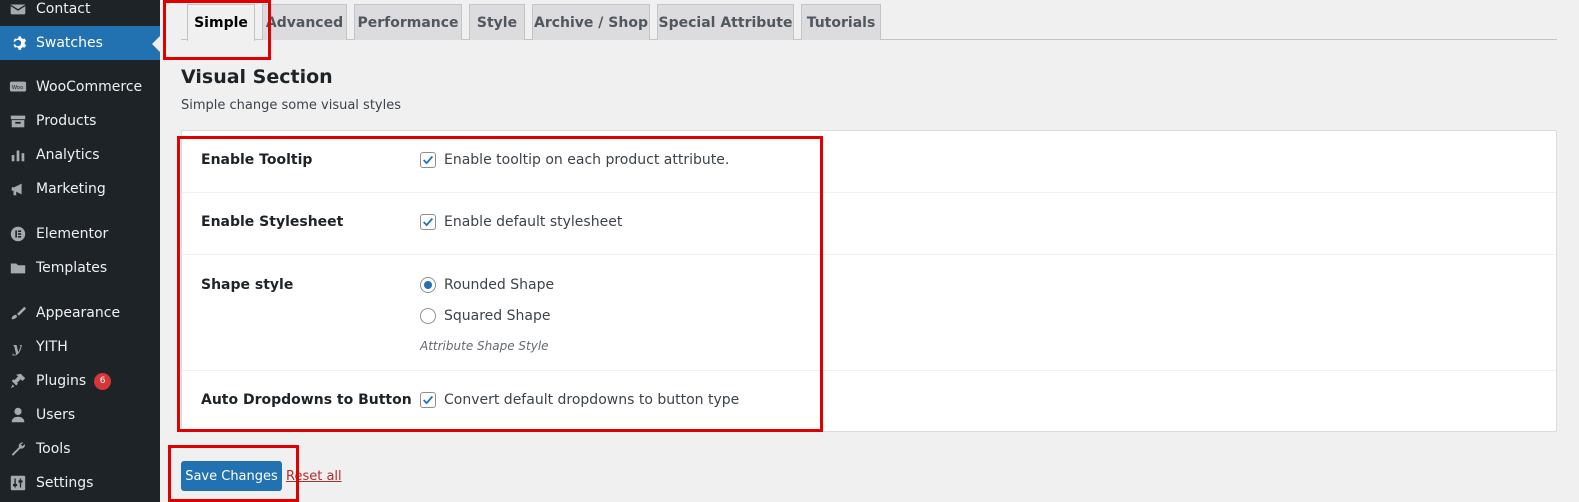  Describe the element at coordinates (231, 476) in the screenshot. I see `save-changes-button: Save Changes` at that location.